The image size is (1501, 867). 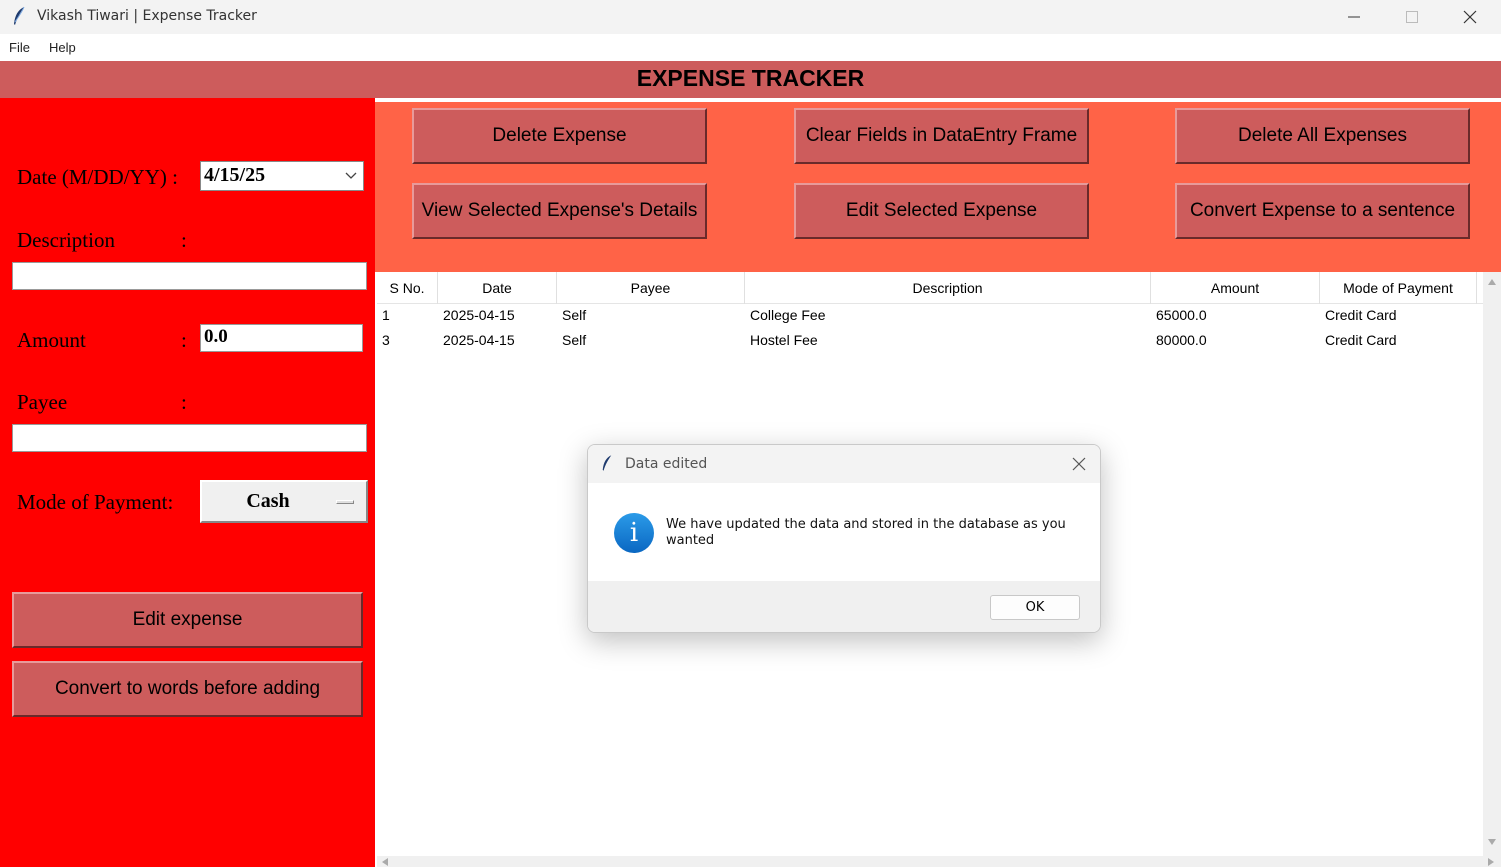 What do you see at coordinates (1491, 862) in the screenshot?
I see `scroll-right-icon` at bounding box center [1491, 862].